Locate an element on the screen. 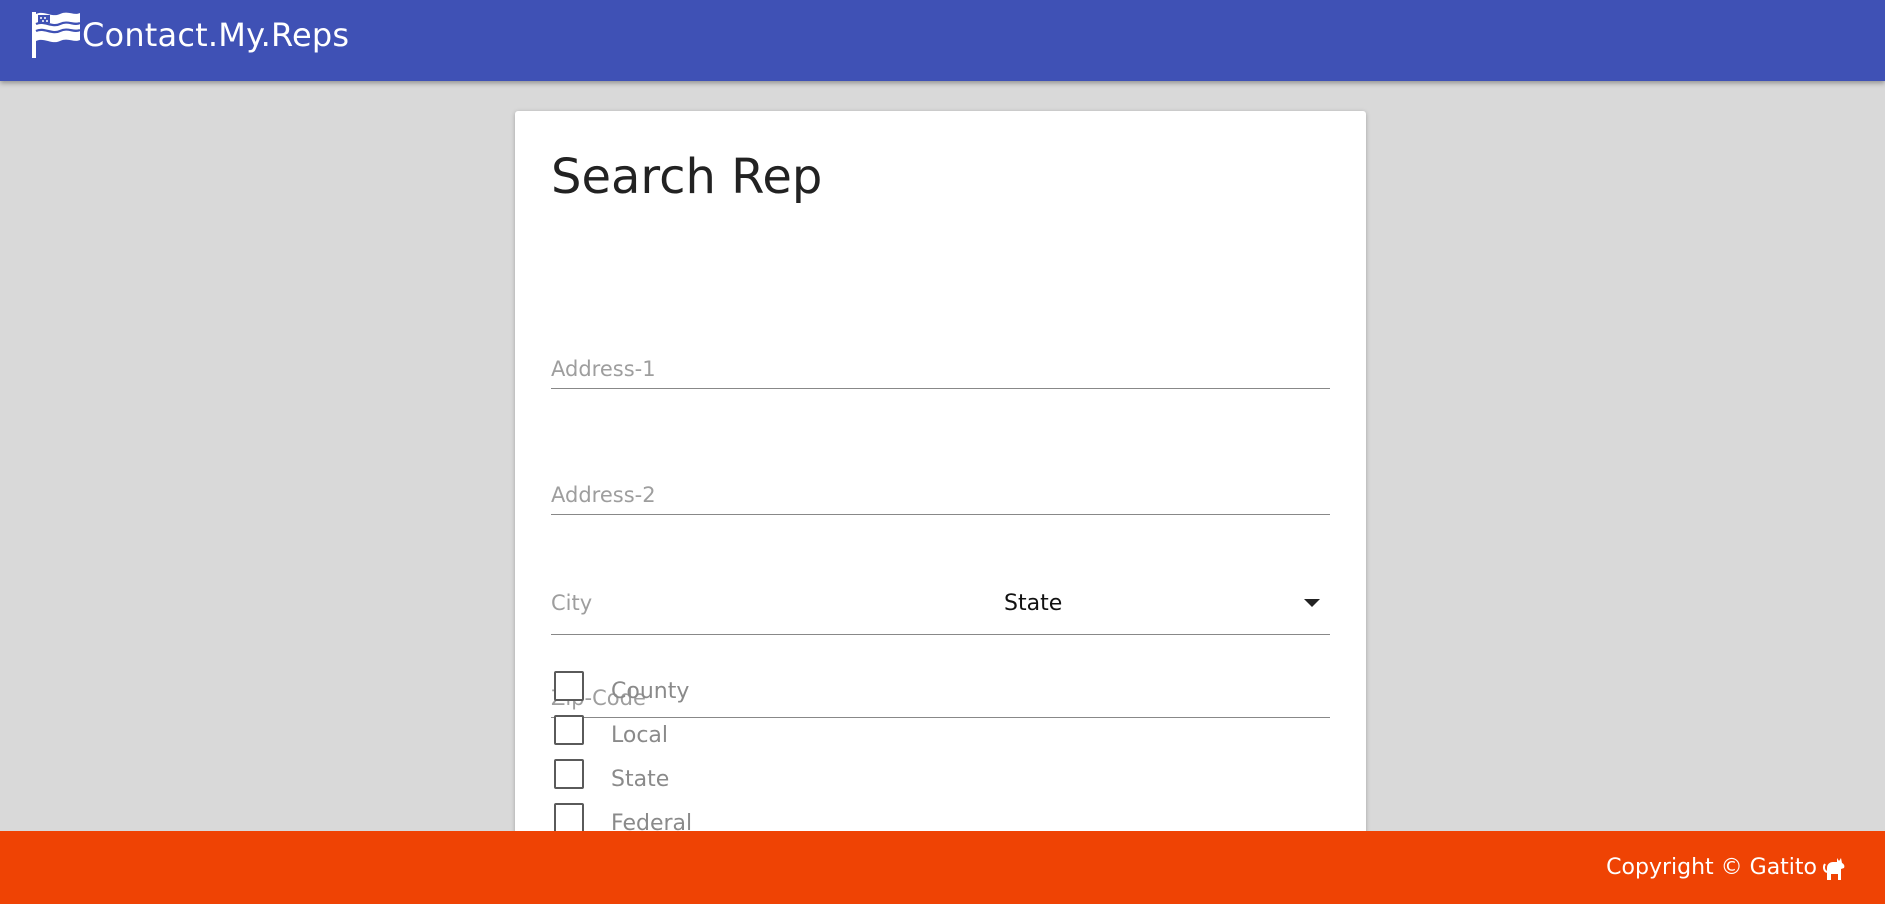 The height and width of the screenshot is (904, 1885). copyright-text: Copyright © Gatito is located at coordinates (1711, 867).